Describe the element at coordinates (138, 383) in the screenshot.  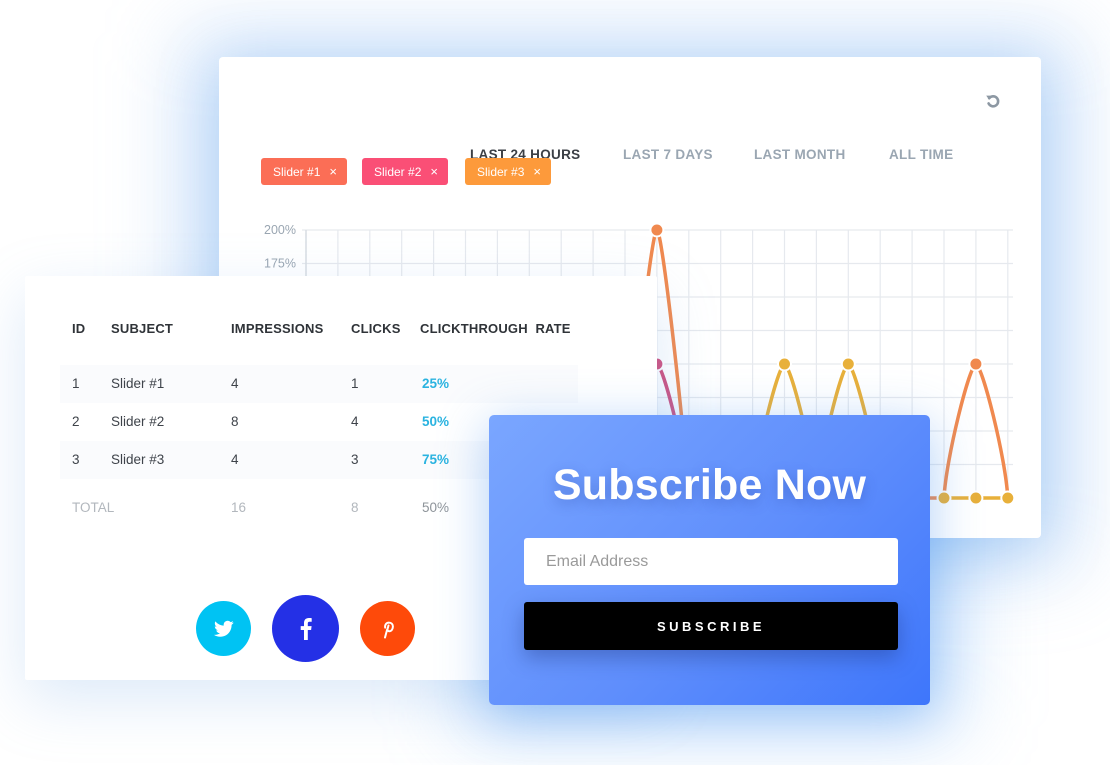
I see `cell-subject: Slider #1` at that location.